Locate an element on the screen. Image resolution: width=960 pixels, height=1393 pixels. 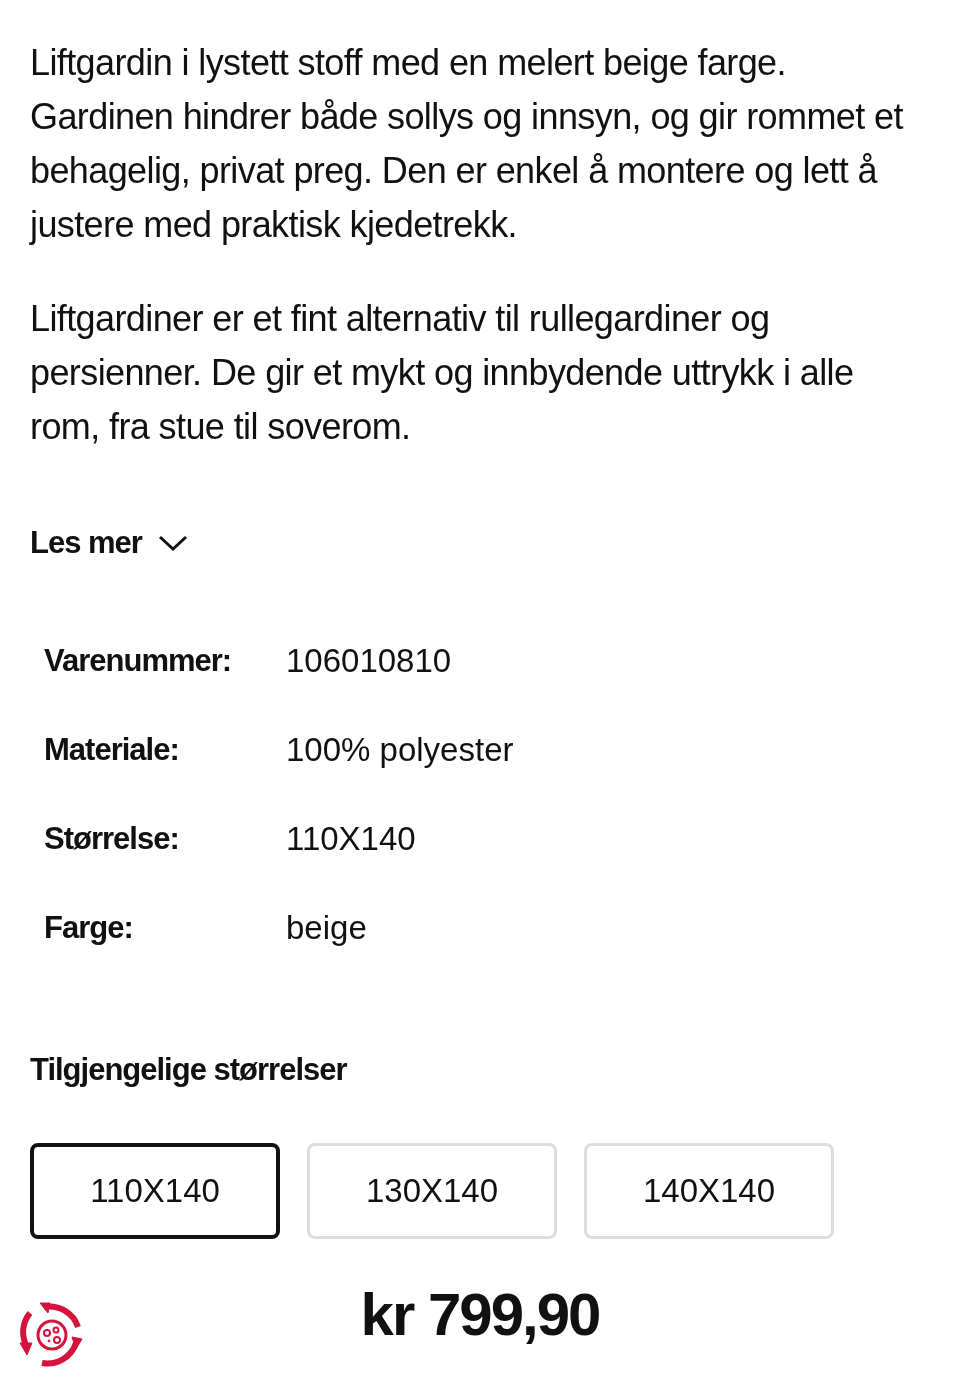
description-paragraph: Liftgardin i lystett stoff med en melert beige farge. Gardinen hindrer både sollys og innsyn, og gir rommet et behagelig, privat preg. Den er enkel å montere og lett å justere med praktisk kjedetrekk. is located at coordinates (467, 144).